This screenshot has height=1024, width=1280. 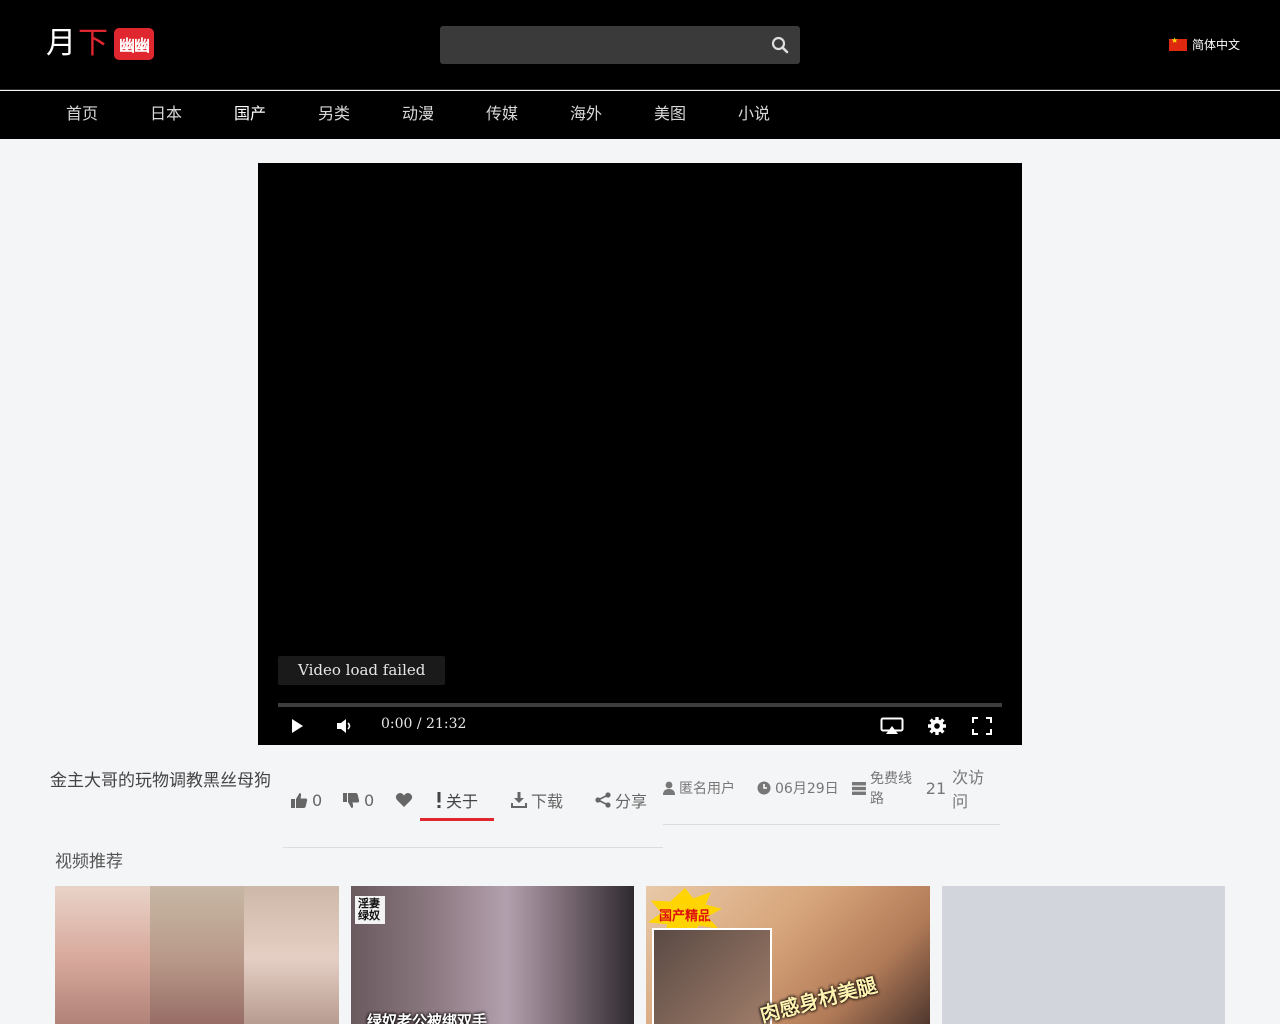 What do you see at coordinates (603, 800) in the screenshot?
I see `share-icon` at bounding box center [603, 800].